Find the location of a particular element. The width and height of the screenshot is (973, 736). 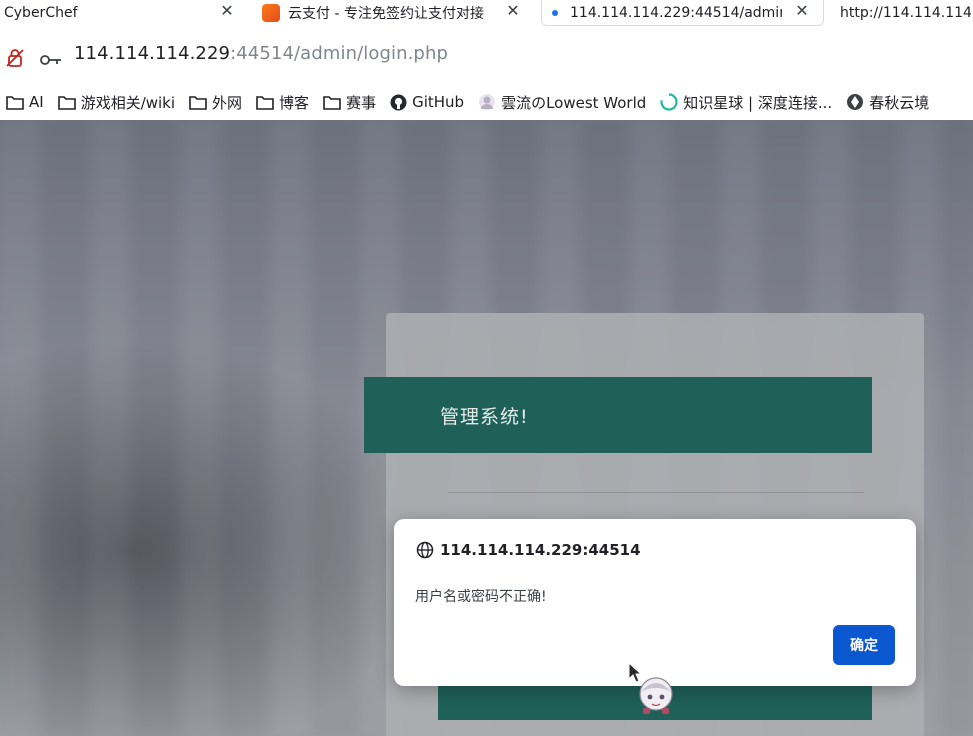

bookmark-label: 外网 is located at coordinates (227, 102).